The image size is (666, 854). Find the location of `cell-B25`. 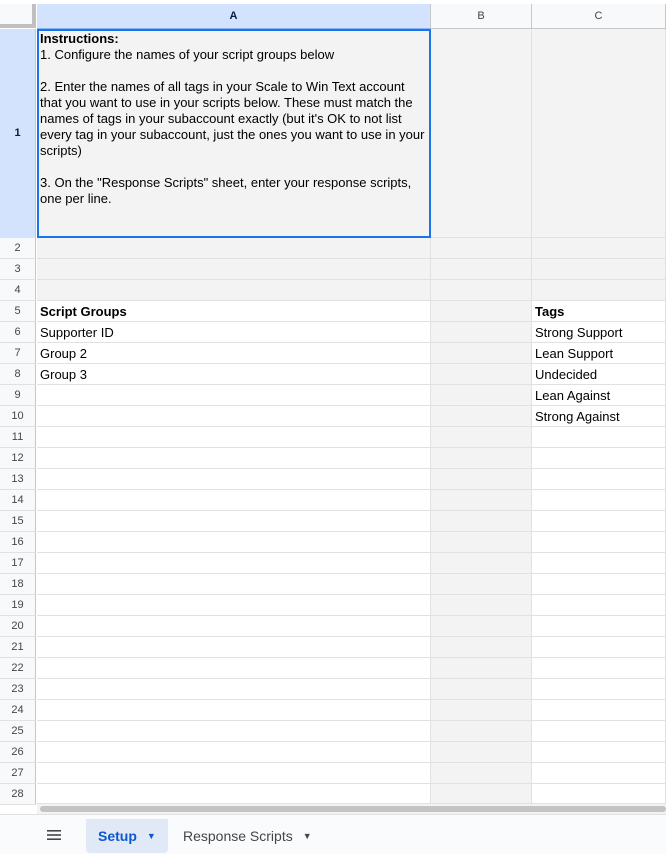

cell-B25 is located at coordinates (481, 731).